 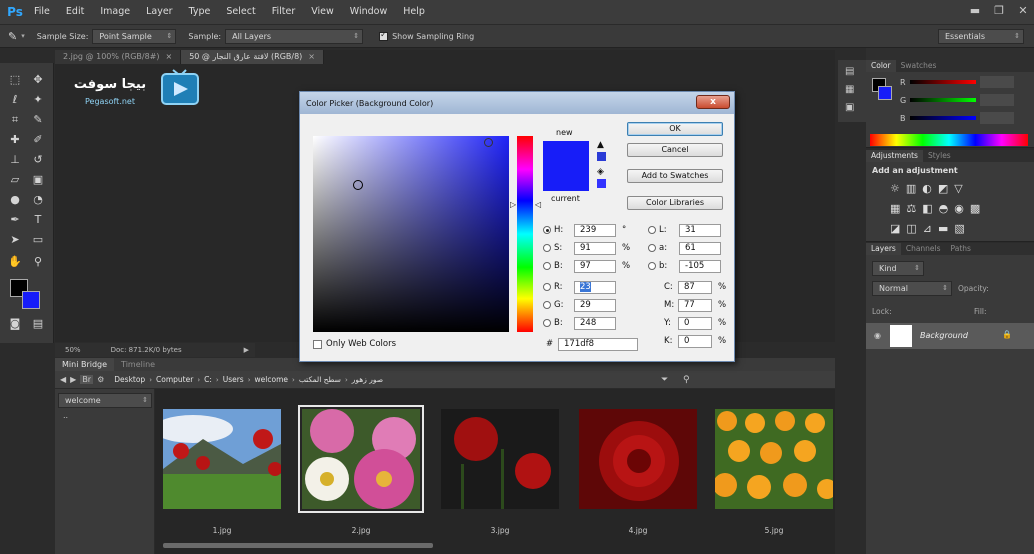 What do you see at coordinates (595, 287) in the screenshot?
I see `r-input: 23` at bounding box center [595, 287].